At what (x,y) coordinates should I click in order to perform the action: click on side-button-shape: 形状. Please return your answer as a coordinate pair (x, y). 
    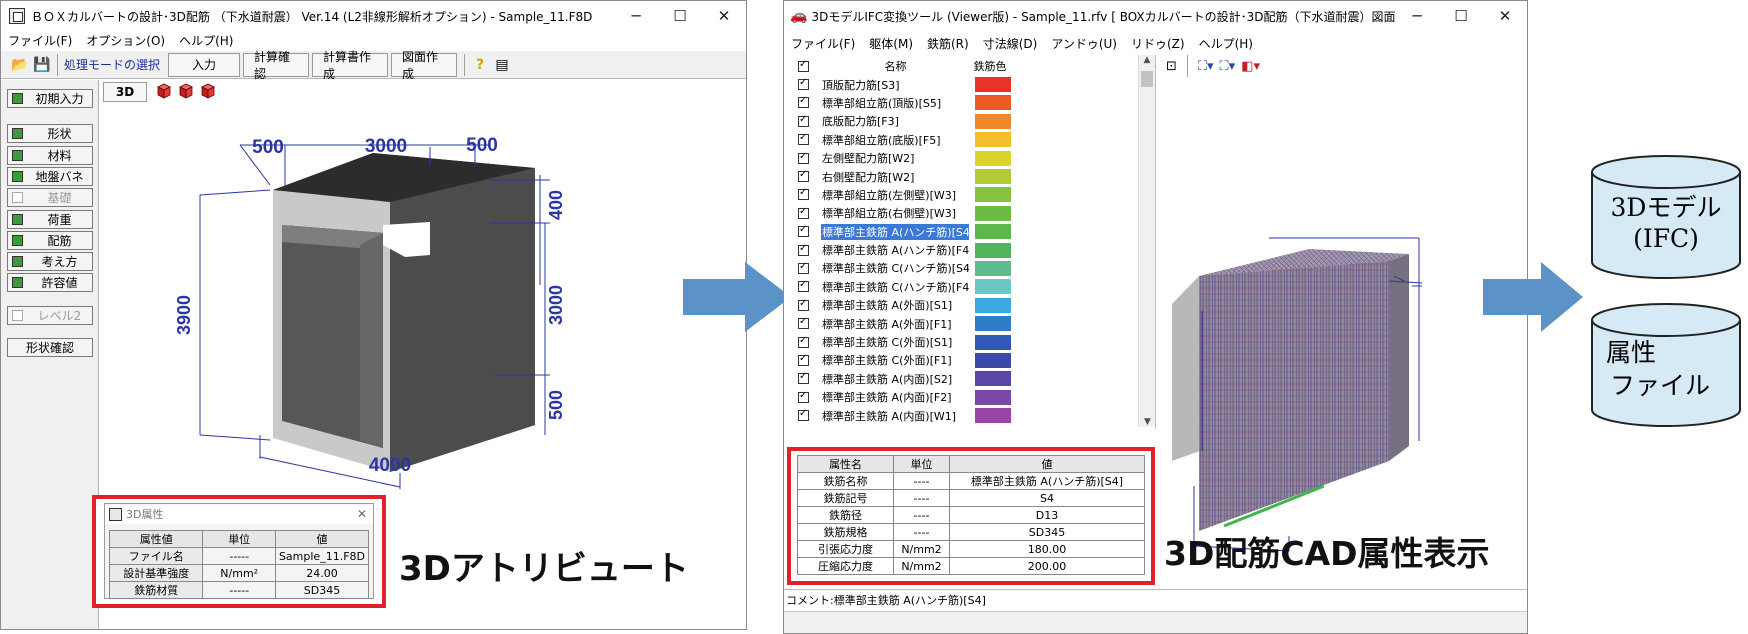
    Looking at the image, I should click on (50, 133).